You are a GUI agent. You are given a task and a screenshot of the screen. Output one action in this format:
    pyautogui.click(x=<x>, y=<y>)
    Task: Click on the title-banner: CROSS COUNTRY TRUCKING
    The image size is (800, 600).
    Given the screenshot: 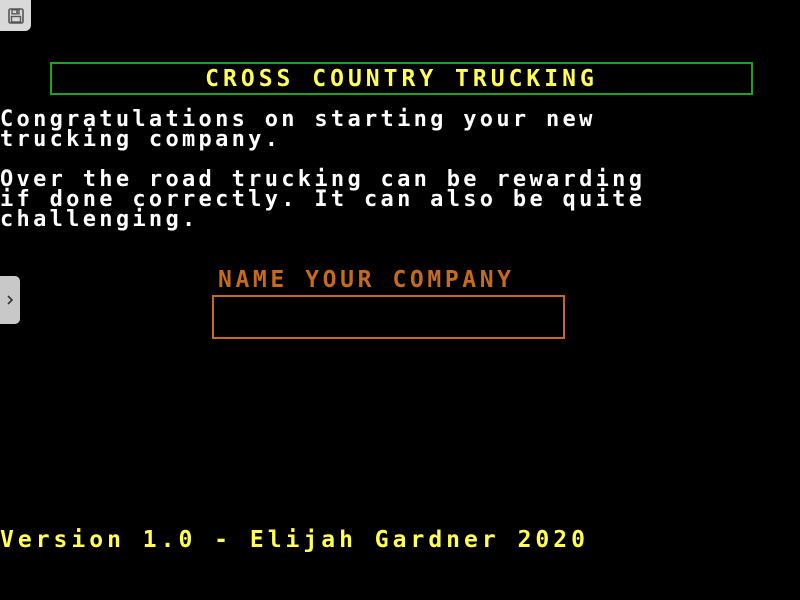 What is the action you would take?
    pyautogui.click(x=401, y=78)
    